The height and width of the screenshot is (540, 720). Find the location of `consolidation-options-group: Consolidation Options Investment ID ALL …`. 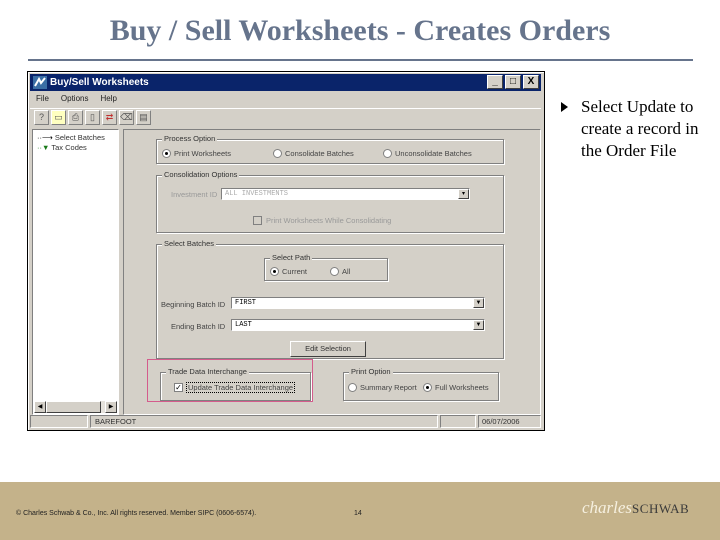

consolidation-options-group: Consolidation Options Investment ID ALL … is located at coordinates (330, 201).